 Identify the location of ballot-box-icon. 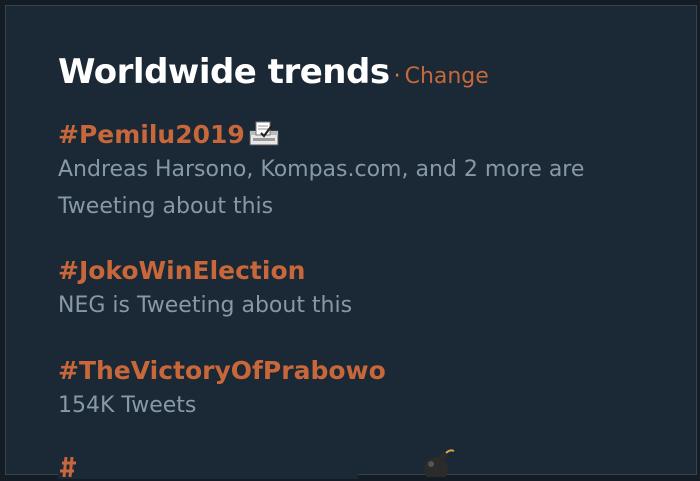
(265, 135).